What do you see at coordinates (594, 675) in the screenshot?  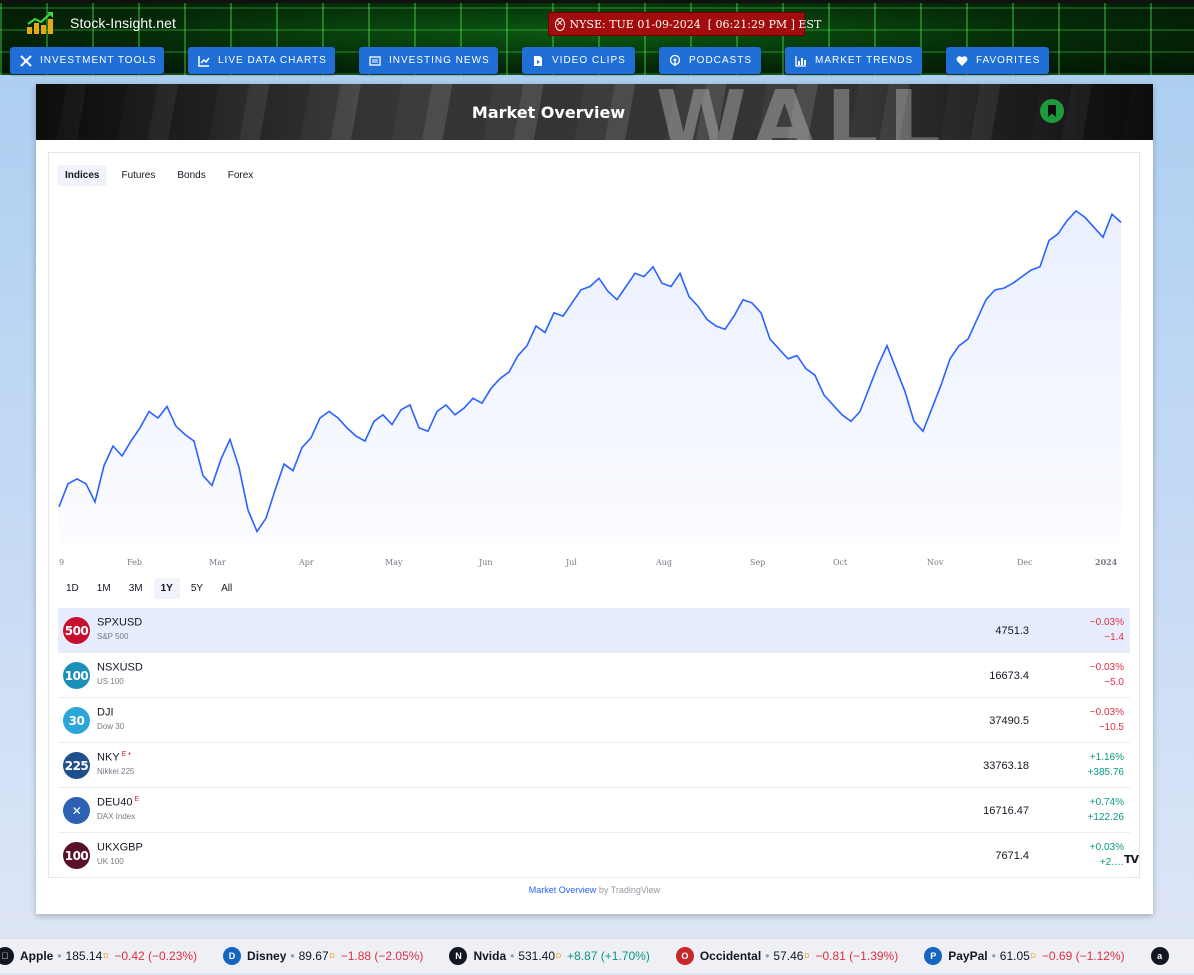 I see `index-row: 100 NSXUSD US 100 16673.4 −0.03% −5.0` at bounding box center [594, 675].